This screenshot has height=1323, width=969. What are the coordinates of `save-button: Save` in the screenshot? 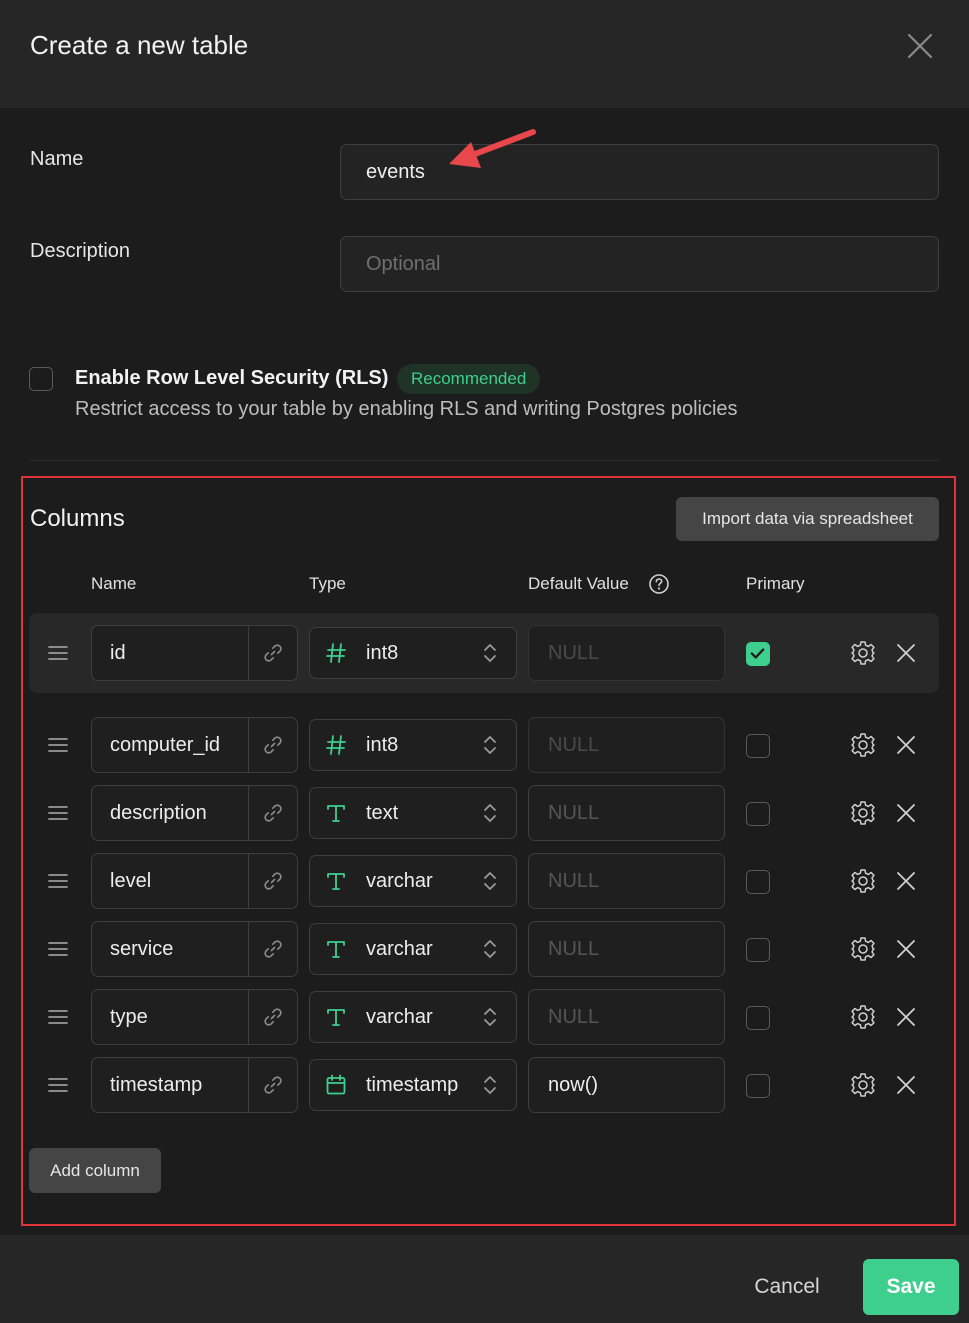 It's located at (911, 1287).